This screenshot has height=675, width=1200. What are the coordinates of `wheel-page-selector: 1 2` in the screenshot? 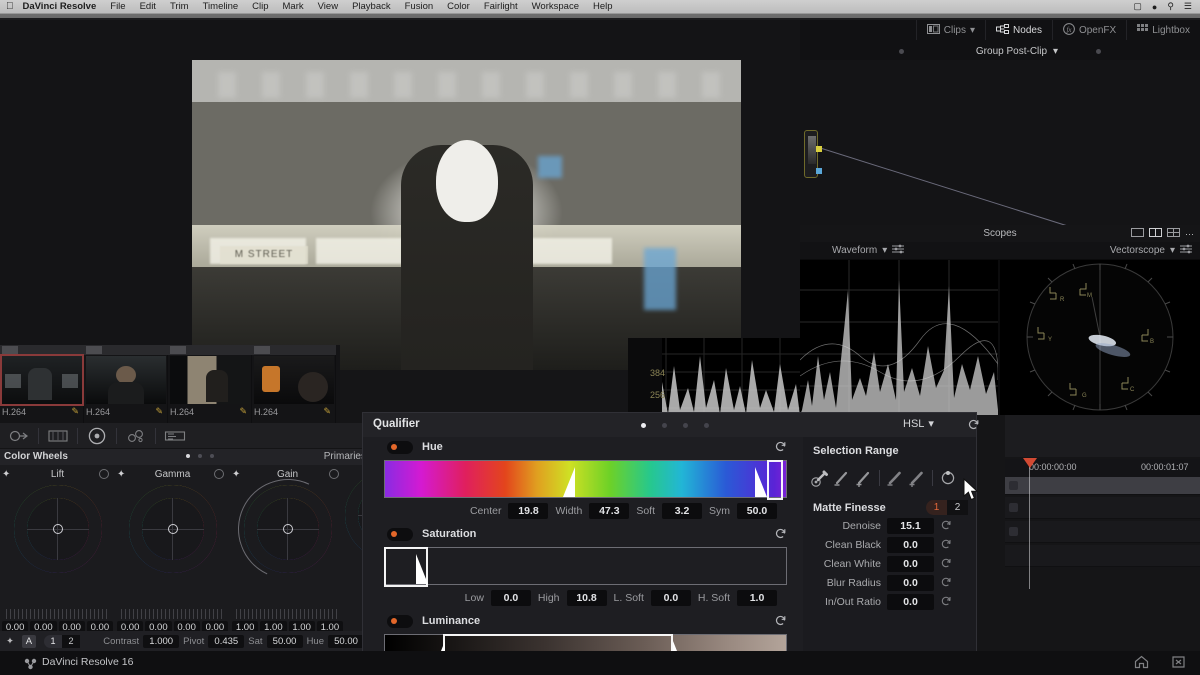 It's located at (61, 641).